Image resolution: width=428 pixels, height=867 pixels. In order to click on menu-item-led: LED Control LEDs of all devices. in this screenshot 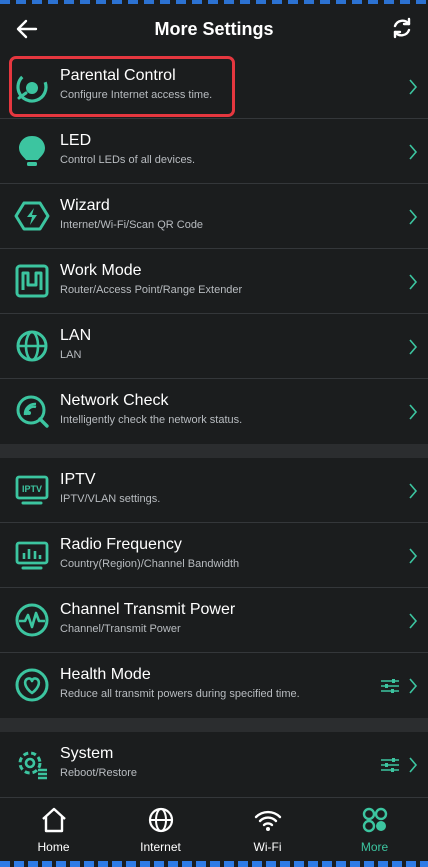, I will do `click(214, 151)`.